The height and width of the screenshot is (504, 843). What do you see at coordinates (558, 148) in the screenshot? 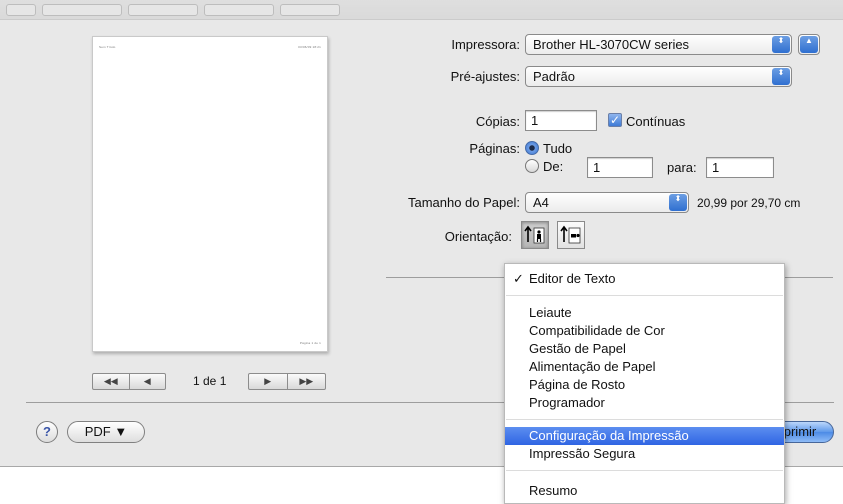
I see `pages-all-label: Tudo` at bounding box center [558, 148].